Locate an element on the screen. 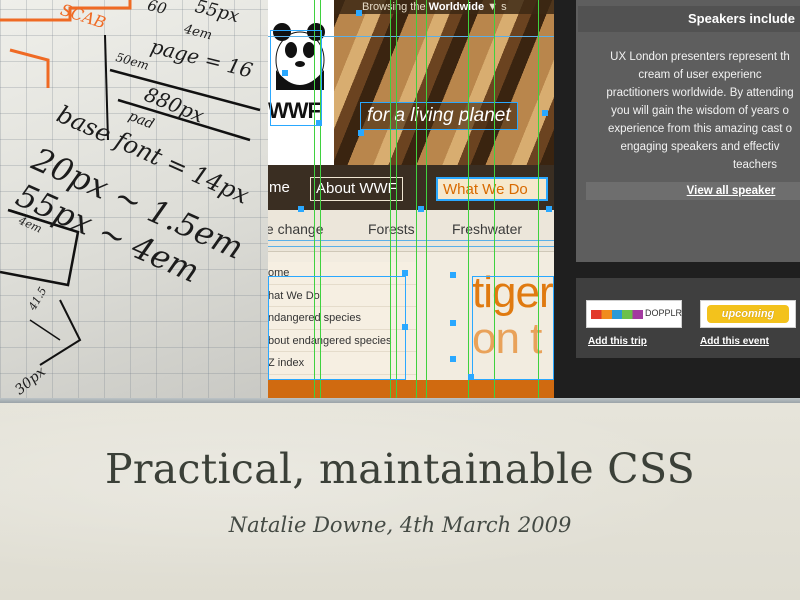 This screenshot has width=800, height=600. upcoming-badge: upcoming is located at coordinates (748, 314).